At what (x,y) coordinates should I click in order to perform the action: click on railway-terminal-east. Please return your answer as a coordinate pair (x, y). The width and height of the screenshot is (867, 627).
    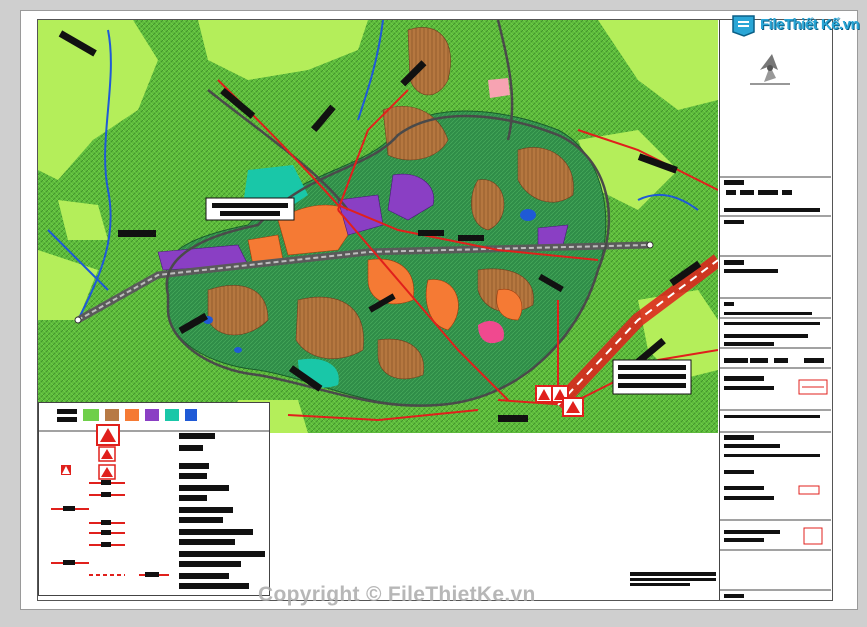
    Looking at the image, I should click on (650, 245).